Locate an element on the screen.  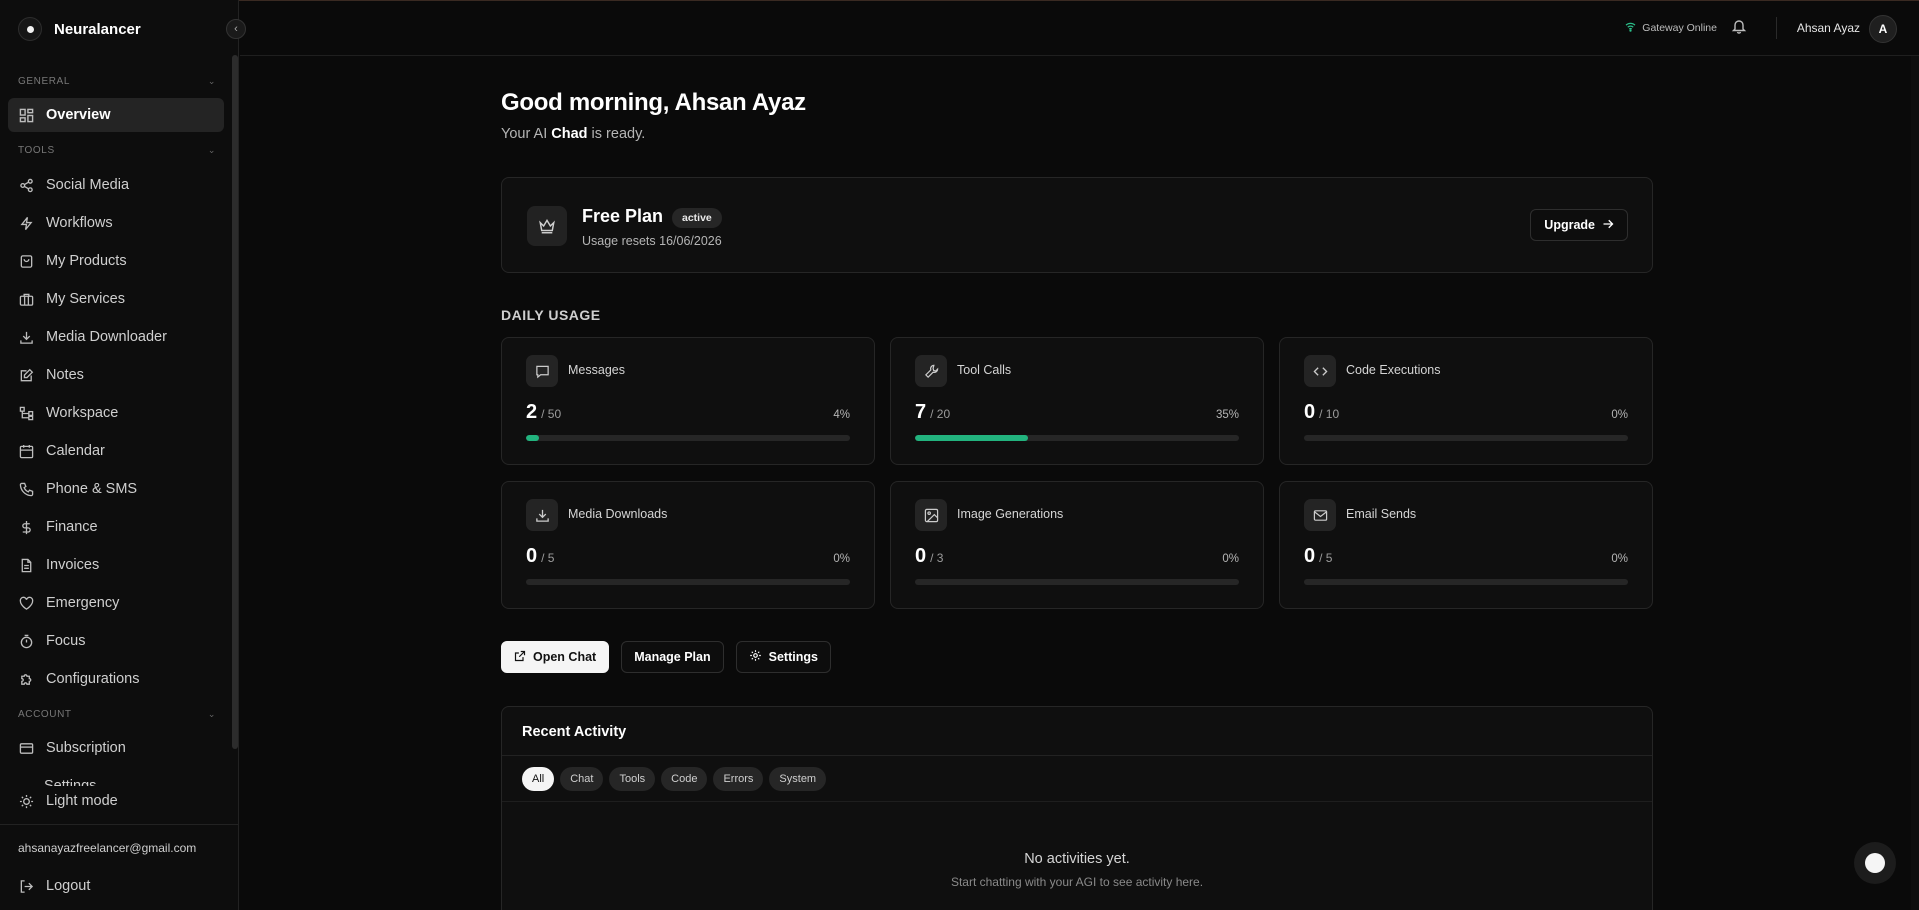
sidebar-item-media-downloader: Media Downloader is located at coordinates (116, 337).